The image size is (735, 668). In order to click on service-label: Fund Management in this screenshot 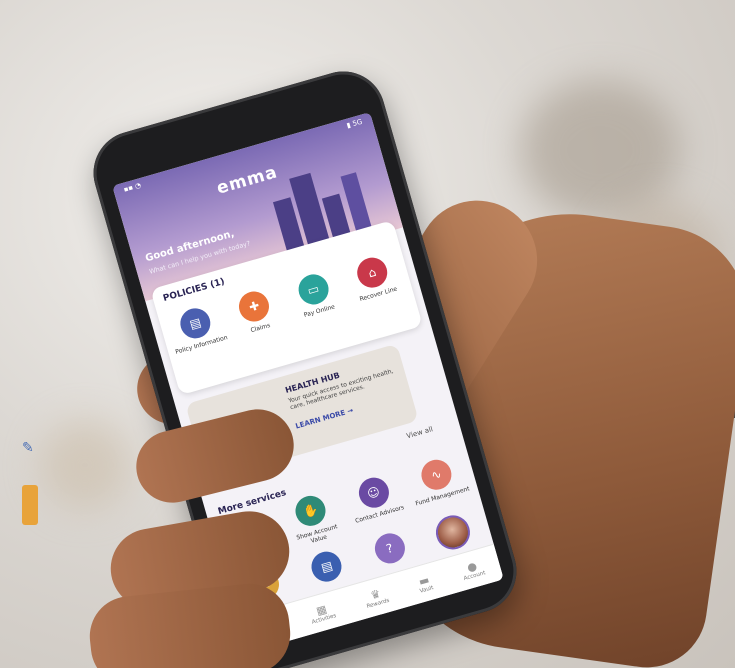, I will do `click(442, 496)`.